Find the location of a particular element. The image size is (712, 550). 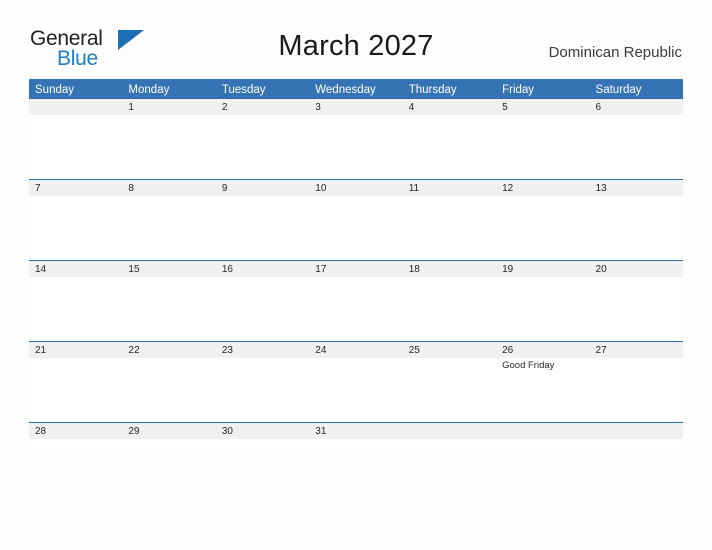

day-cell: 17 is located at coordinates (356, 300).